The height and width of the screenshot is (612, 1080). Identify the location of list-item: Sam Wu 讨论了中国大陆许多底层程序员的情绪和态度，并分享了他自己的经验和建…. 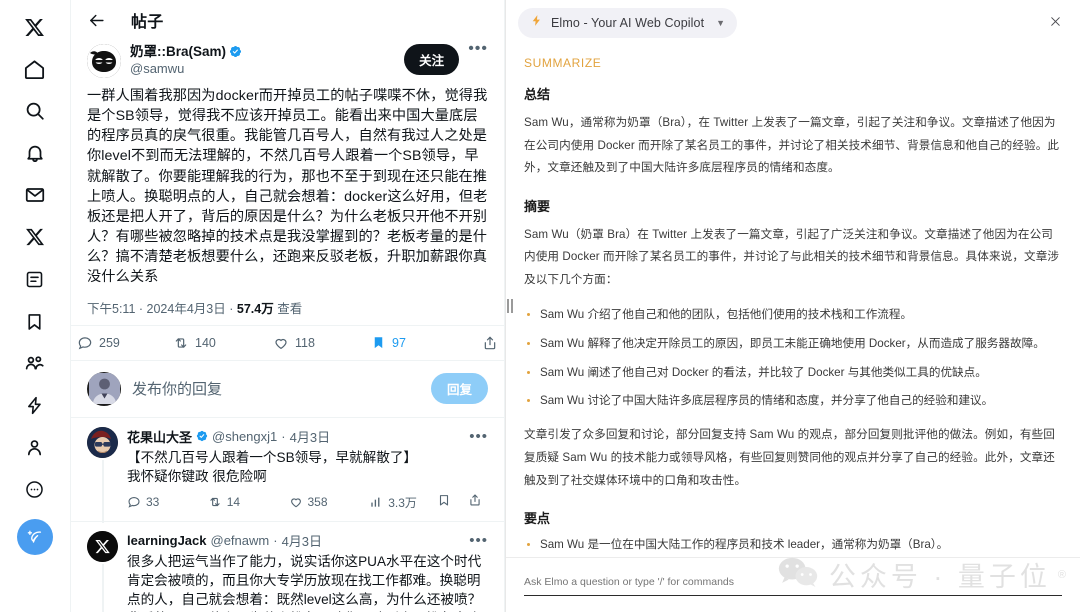
(793, 401).